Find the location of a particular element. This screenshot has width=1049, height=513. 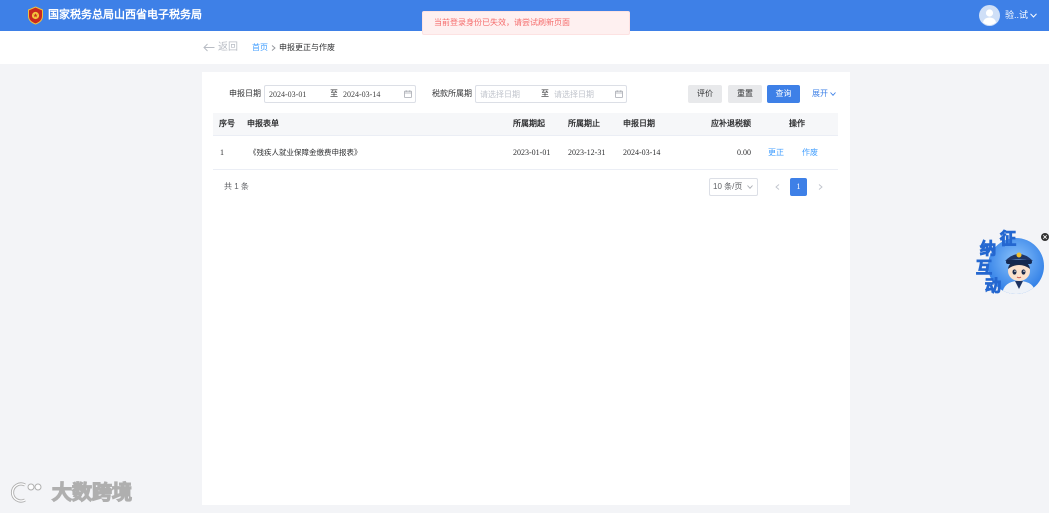

declare-date-start-input is located at coordinates (297, 94).